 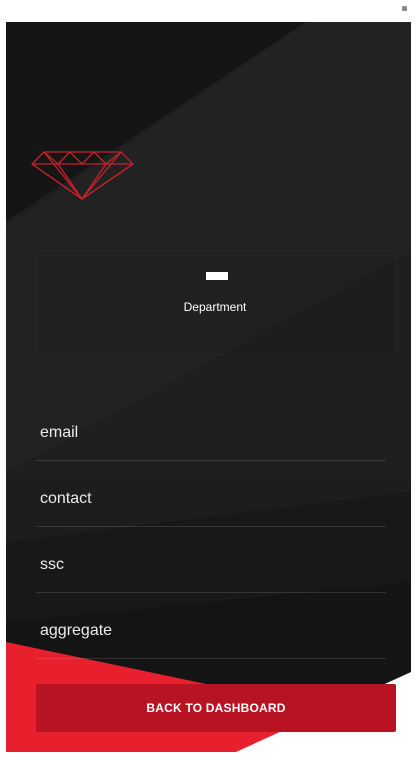 I want to click on status-indicator, so click(x=404, y=8).